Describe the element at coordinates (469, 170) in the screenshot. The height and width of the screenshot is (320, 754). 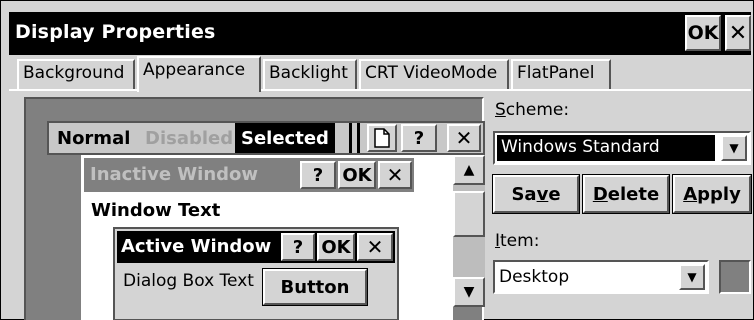
I see `scroll-up-icon: ▲` at that location.